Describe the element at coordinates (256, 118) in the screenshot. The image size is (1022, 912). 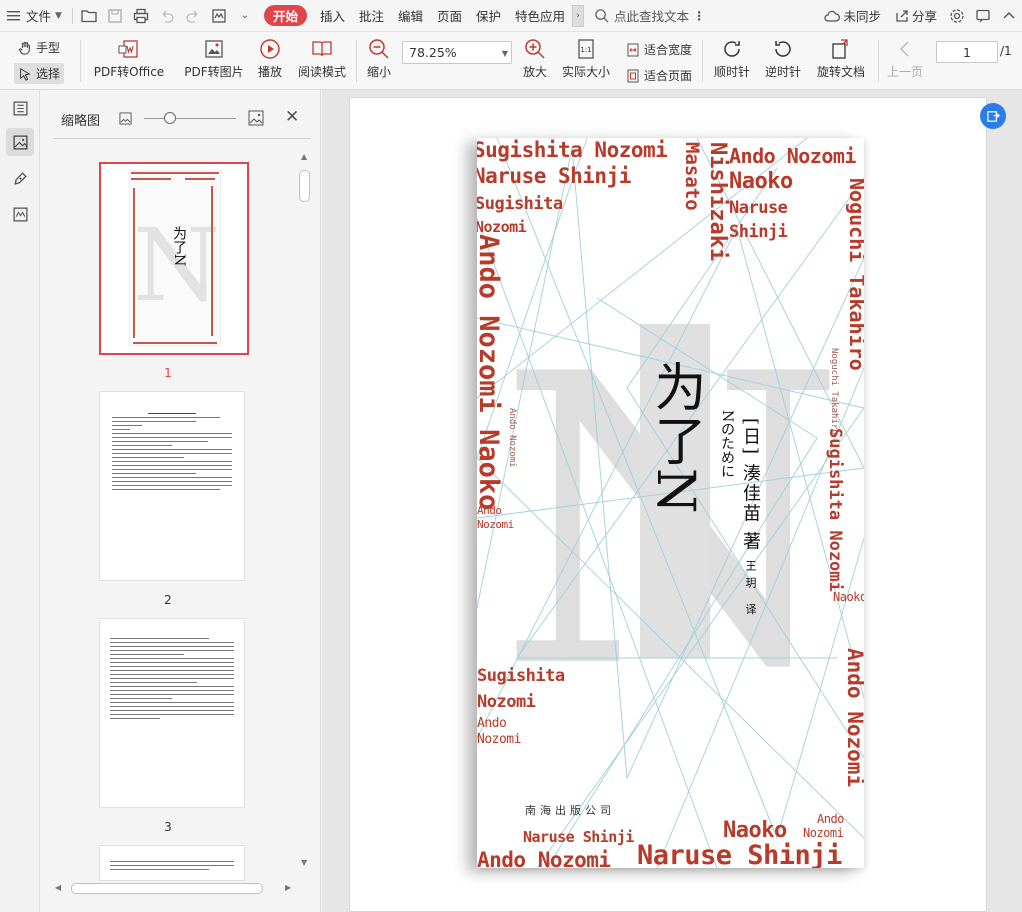
I see `large-image-icon` at that location.